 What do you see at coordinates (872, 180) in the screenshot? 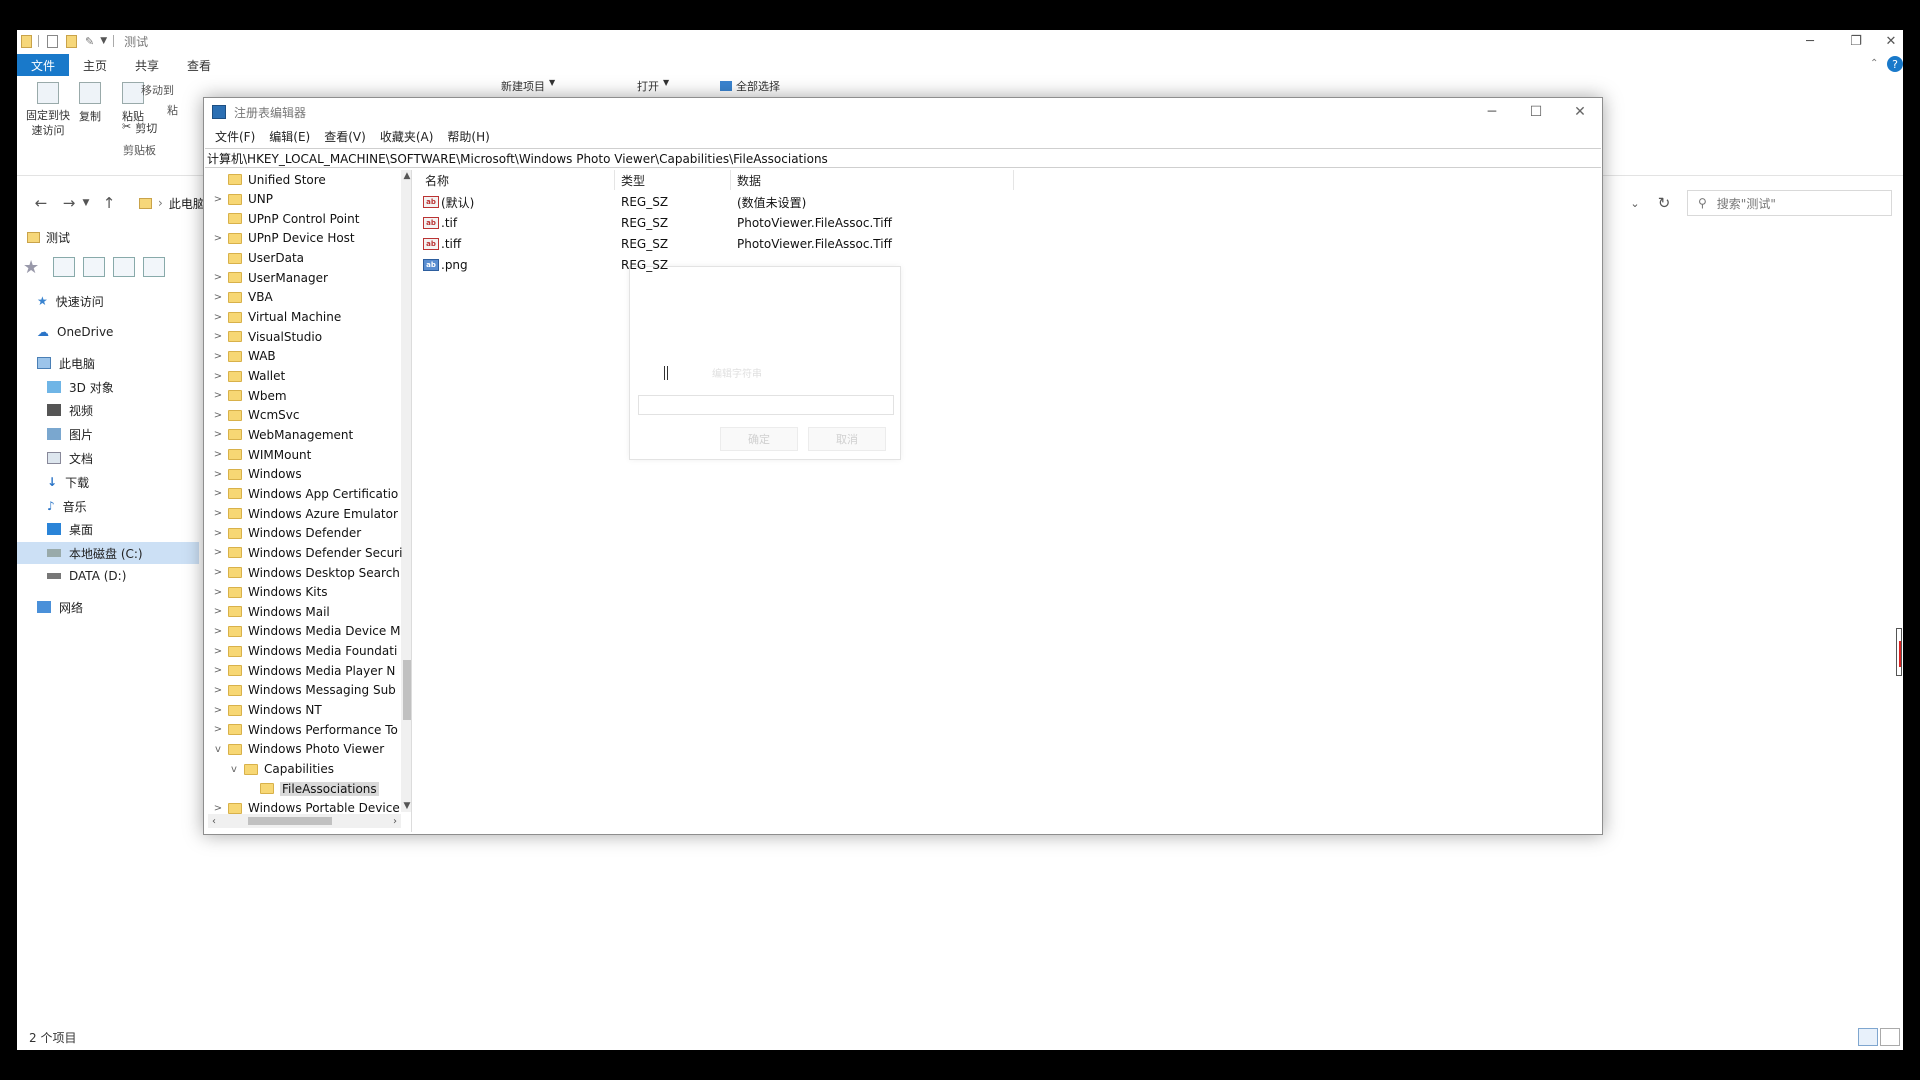
I see `column-header-data: 数据` at bounding box center [872, 180].